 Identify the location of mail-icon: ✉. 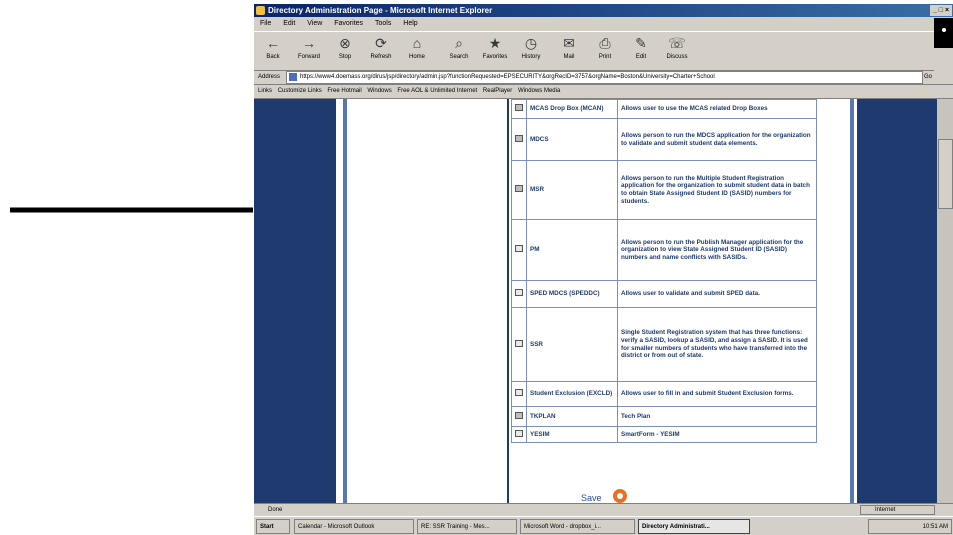
(569, 43).